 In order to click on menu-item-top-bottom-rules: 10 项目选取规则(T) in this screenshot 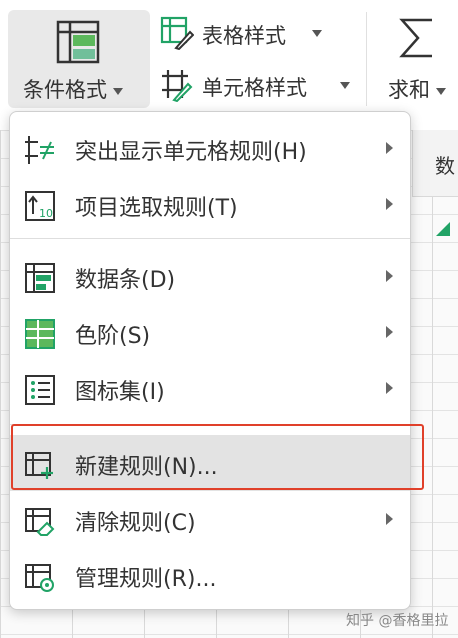, I will do `click(210, 204)`.